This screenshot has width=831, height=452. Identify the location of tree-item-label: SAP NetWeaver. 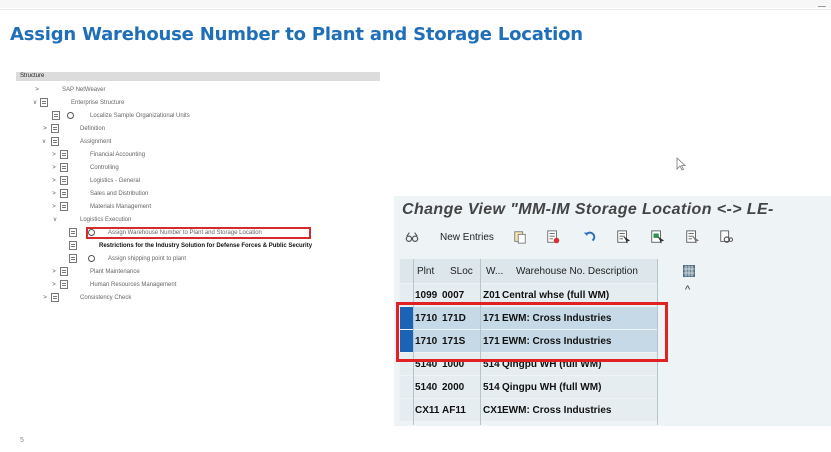
(84, 90).